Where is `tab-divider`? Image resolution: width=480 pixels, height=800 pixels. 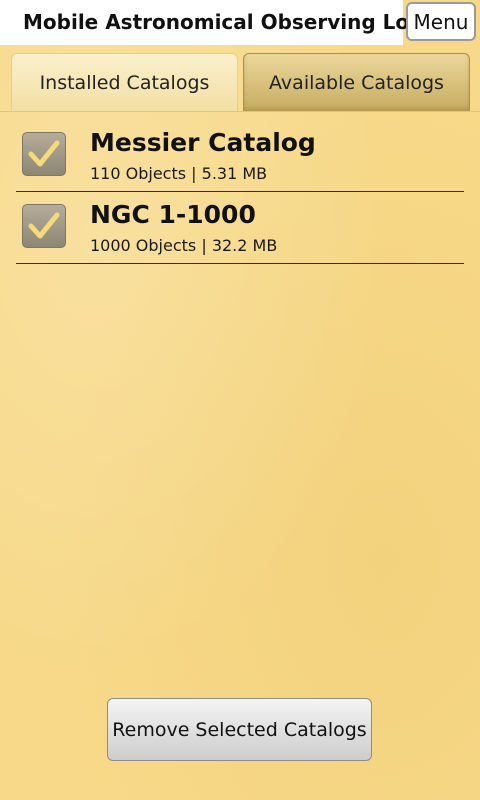 tab-divider is located at coordinates (240, 111).